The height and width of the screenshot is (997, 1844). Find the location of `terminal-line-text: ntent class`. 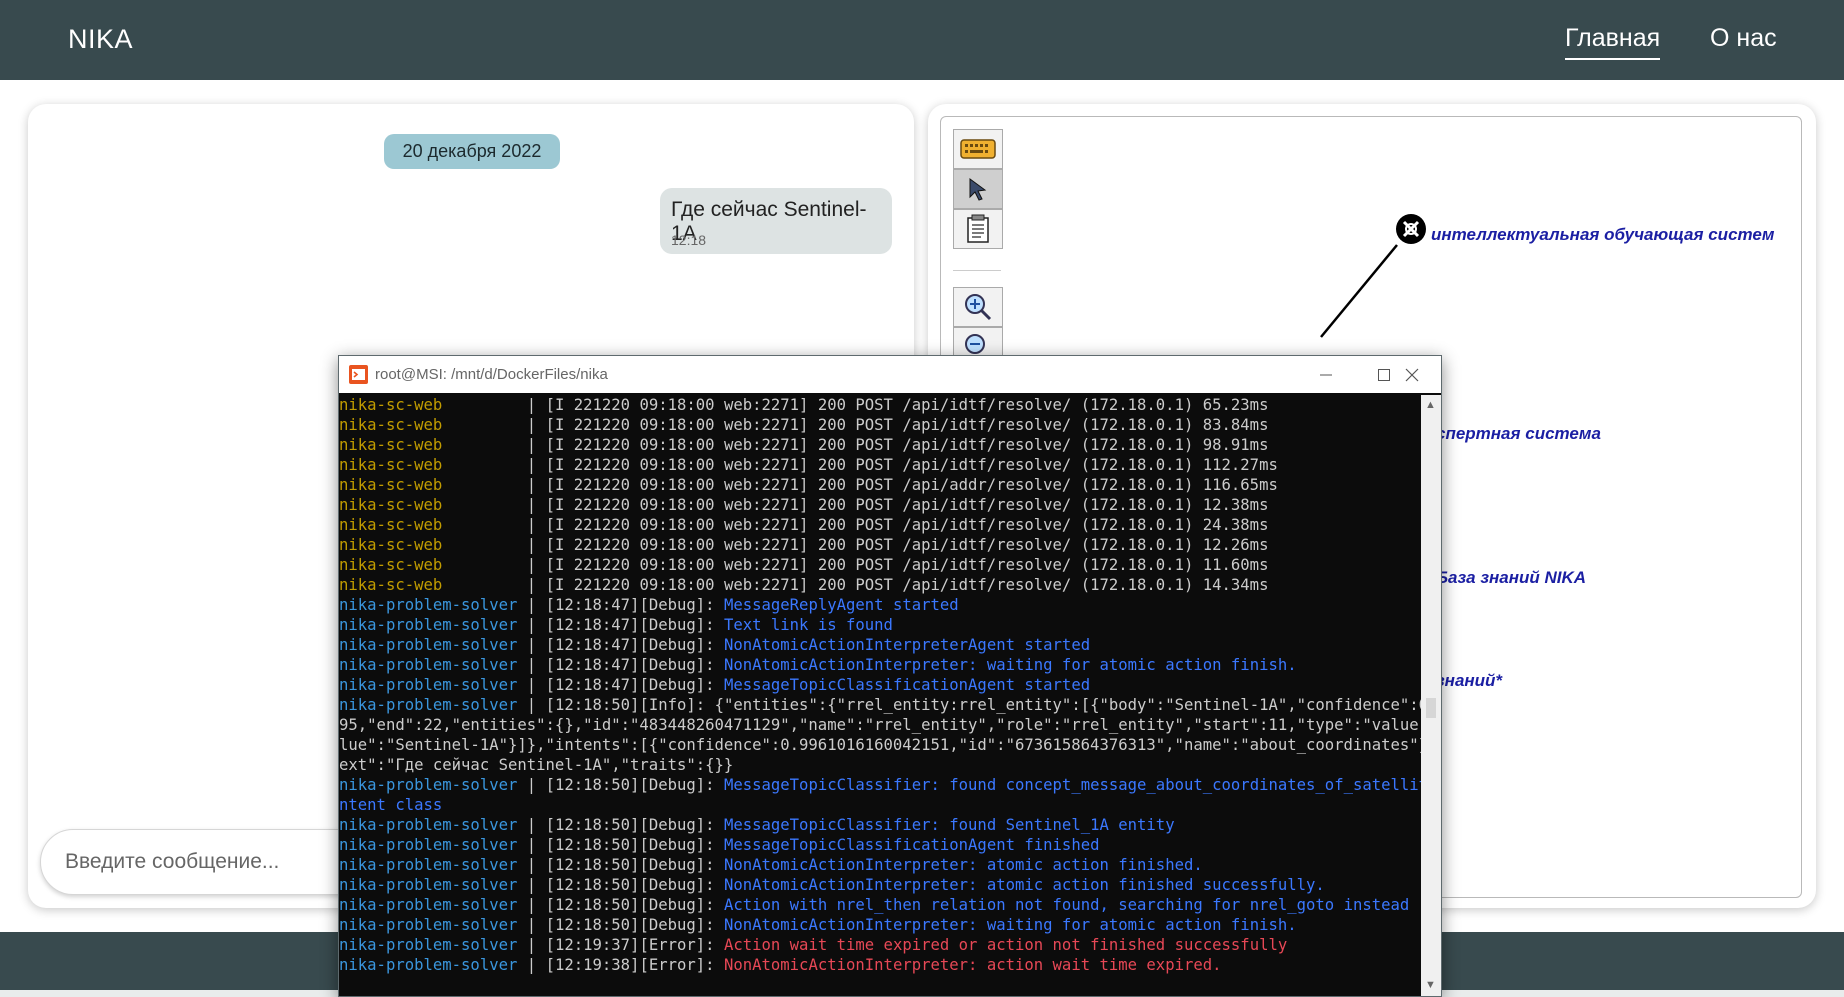

terminal-line-text: ntent class is located at coordinates (391, 805).